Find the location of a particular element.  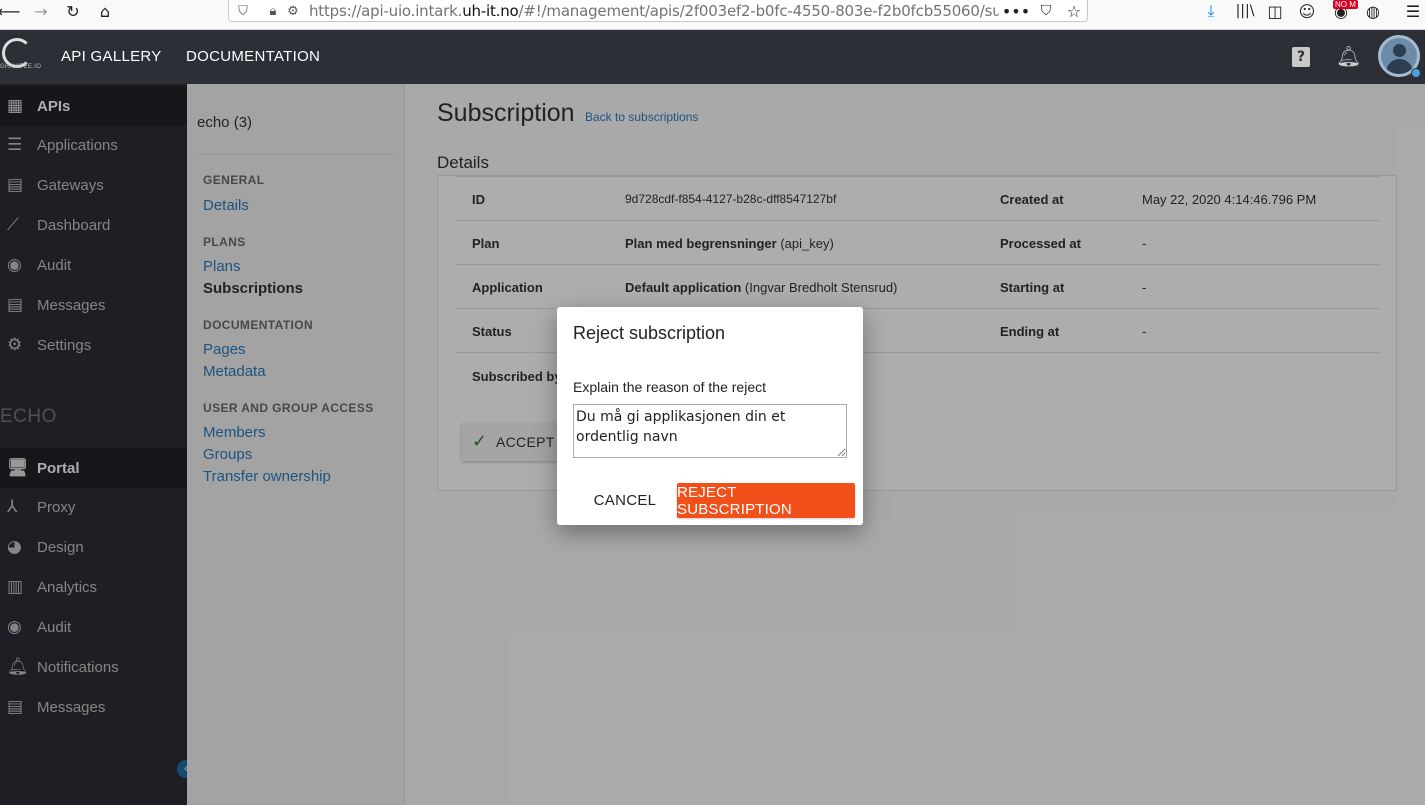

reject-subscription-button: REJECT SUBSCRIPTION is located at coordinates (766, 500).